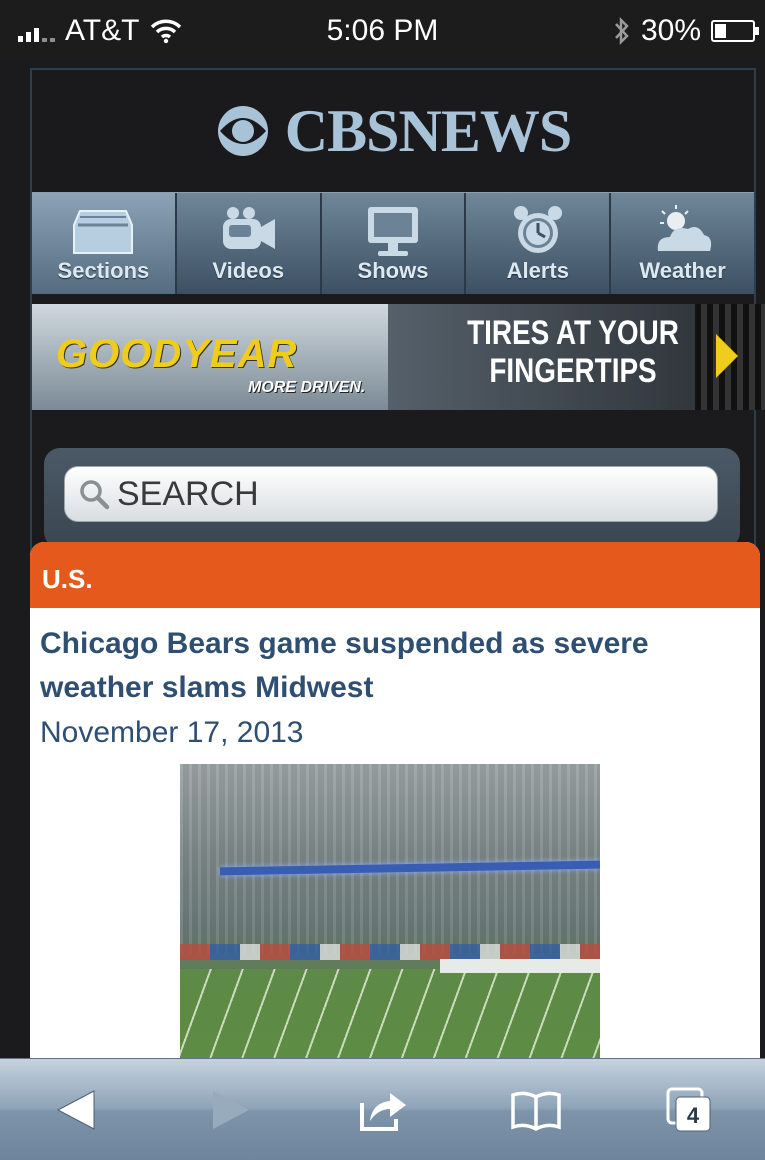  What do you see at coordinates (682, 270) in the screenshot?
I see `nav-label-weather: Weather` at bounding box center [682, 270].